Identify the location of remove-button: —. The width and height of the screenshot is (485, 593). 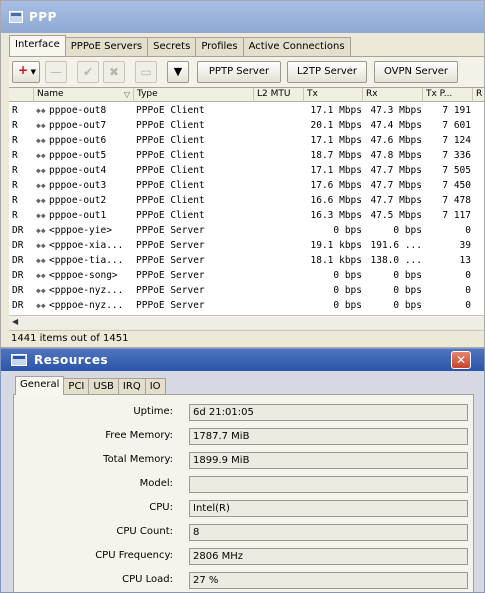
(56, 72).